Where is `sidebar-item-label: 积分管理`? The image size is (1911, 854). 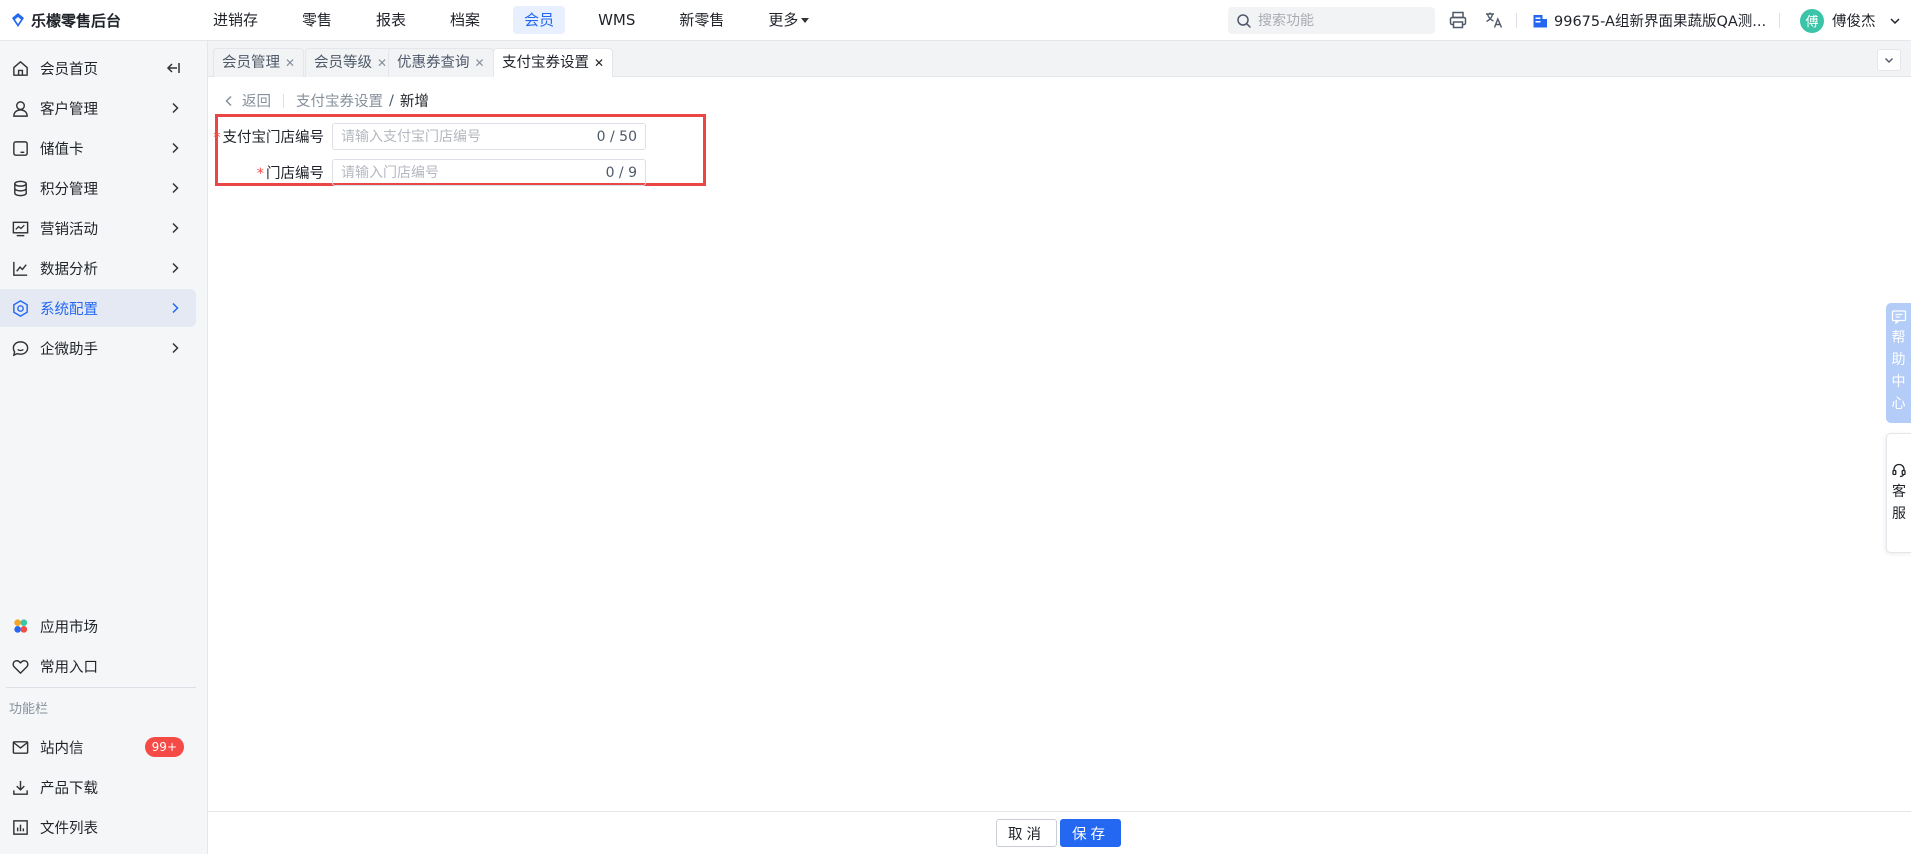
sidebar-item-label: 积分管理 is located at coordinates (69, 189).